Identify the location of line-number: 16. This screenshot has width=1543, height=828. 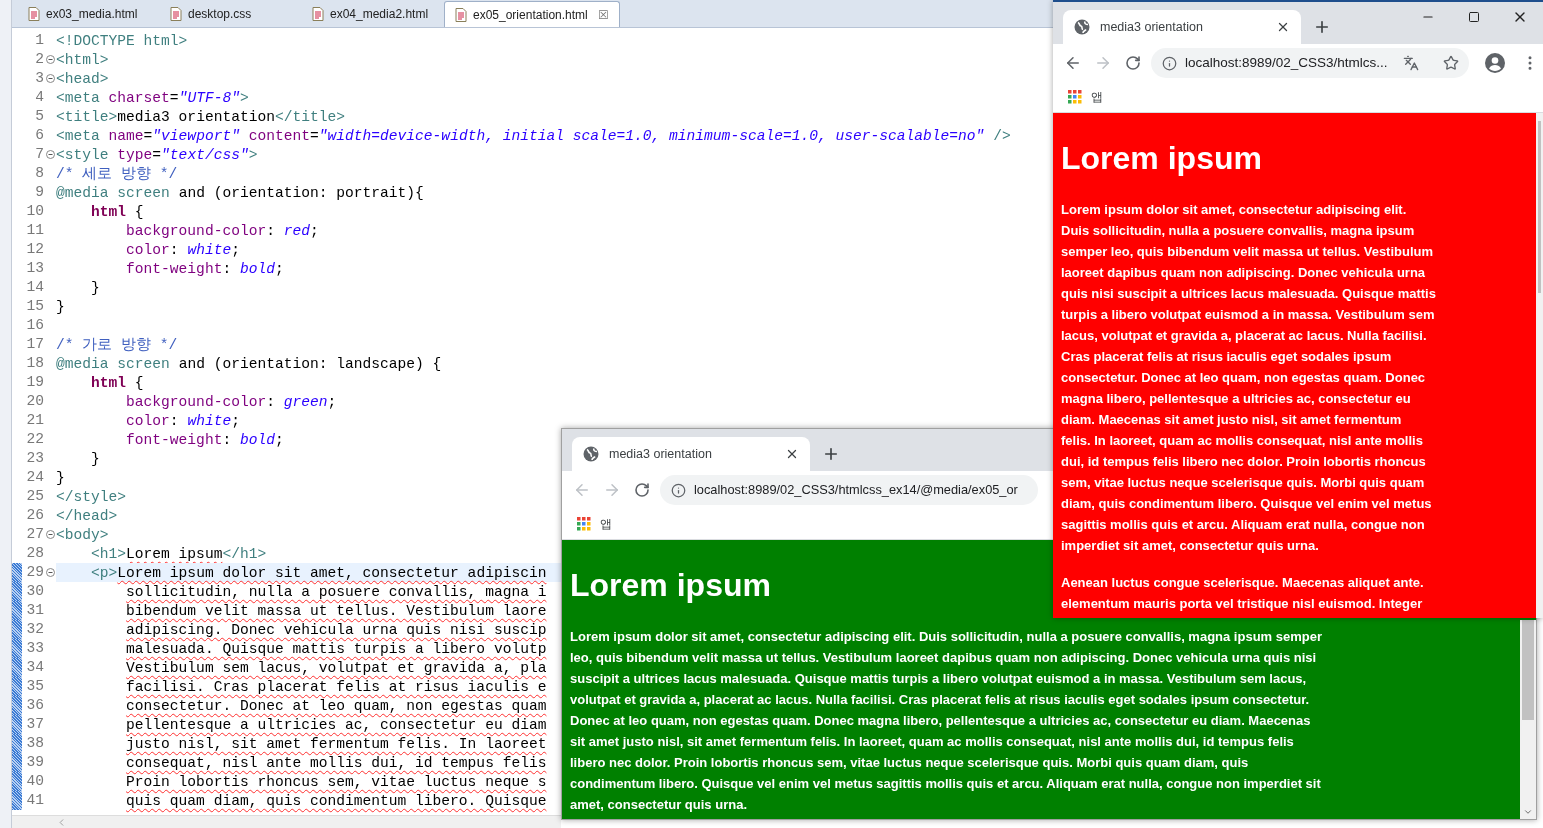
(34, 325).